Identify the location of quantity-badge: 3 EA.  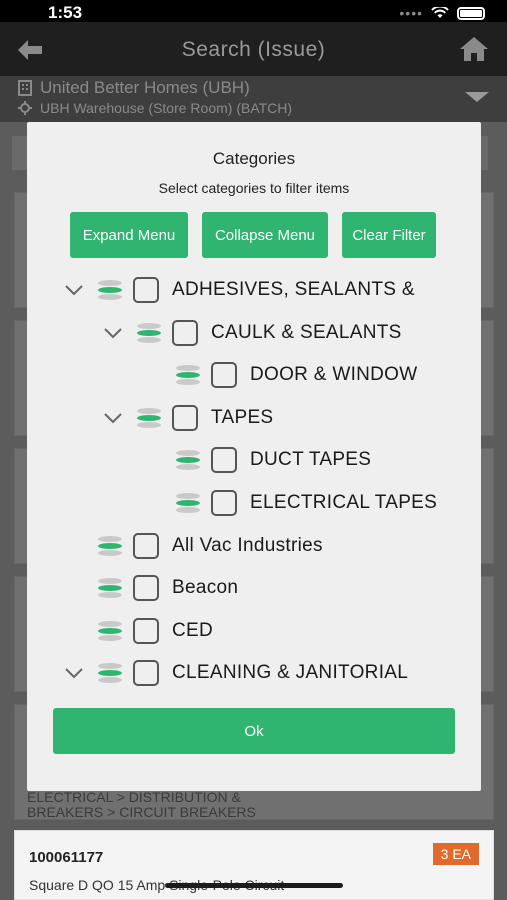
(455, 854).